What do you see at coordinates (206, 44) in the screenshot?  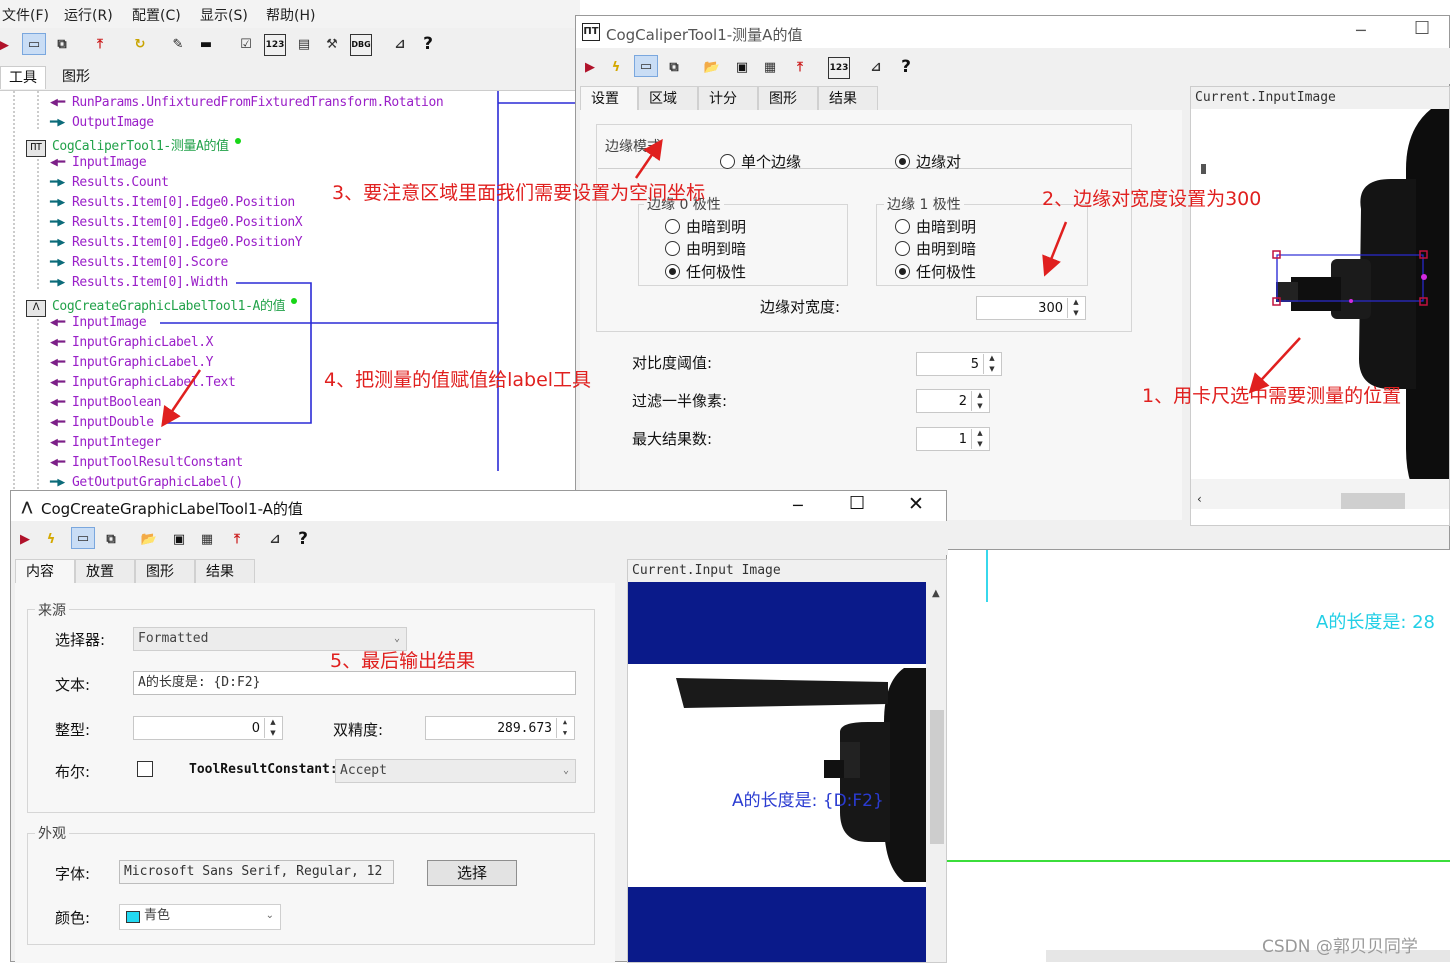 I see `record-icon: ▬` at bounding box center [206, 44].